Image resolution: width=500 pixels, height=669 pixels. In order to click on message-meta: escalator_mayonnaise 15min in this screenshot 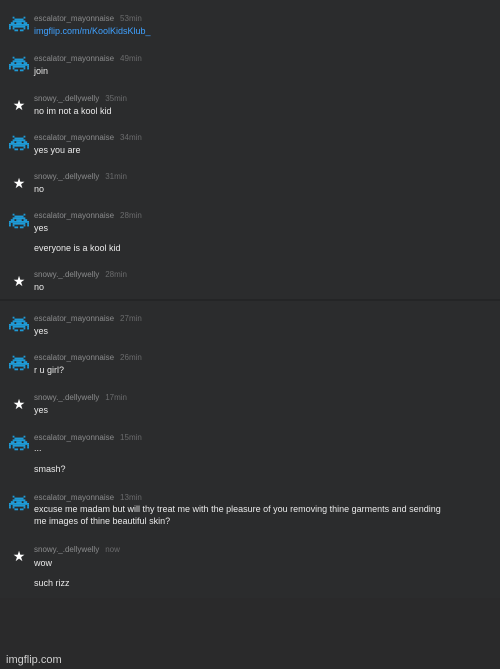, I will do `click(88, 437)`.